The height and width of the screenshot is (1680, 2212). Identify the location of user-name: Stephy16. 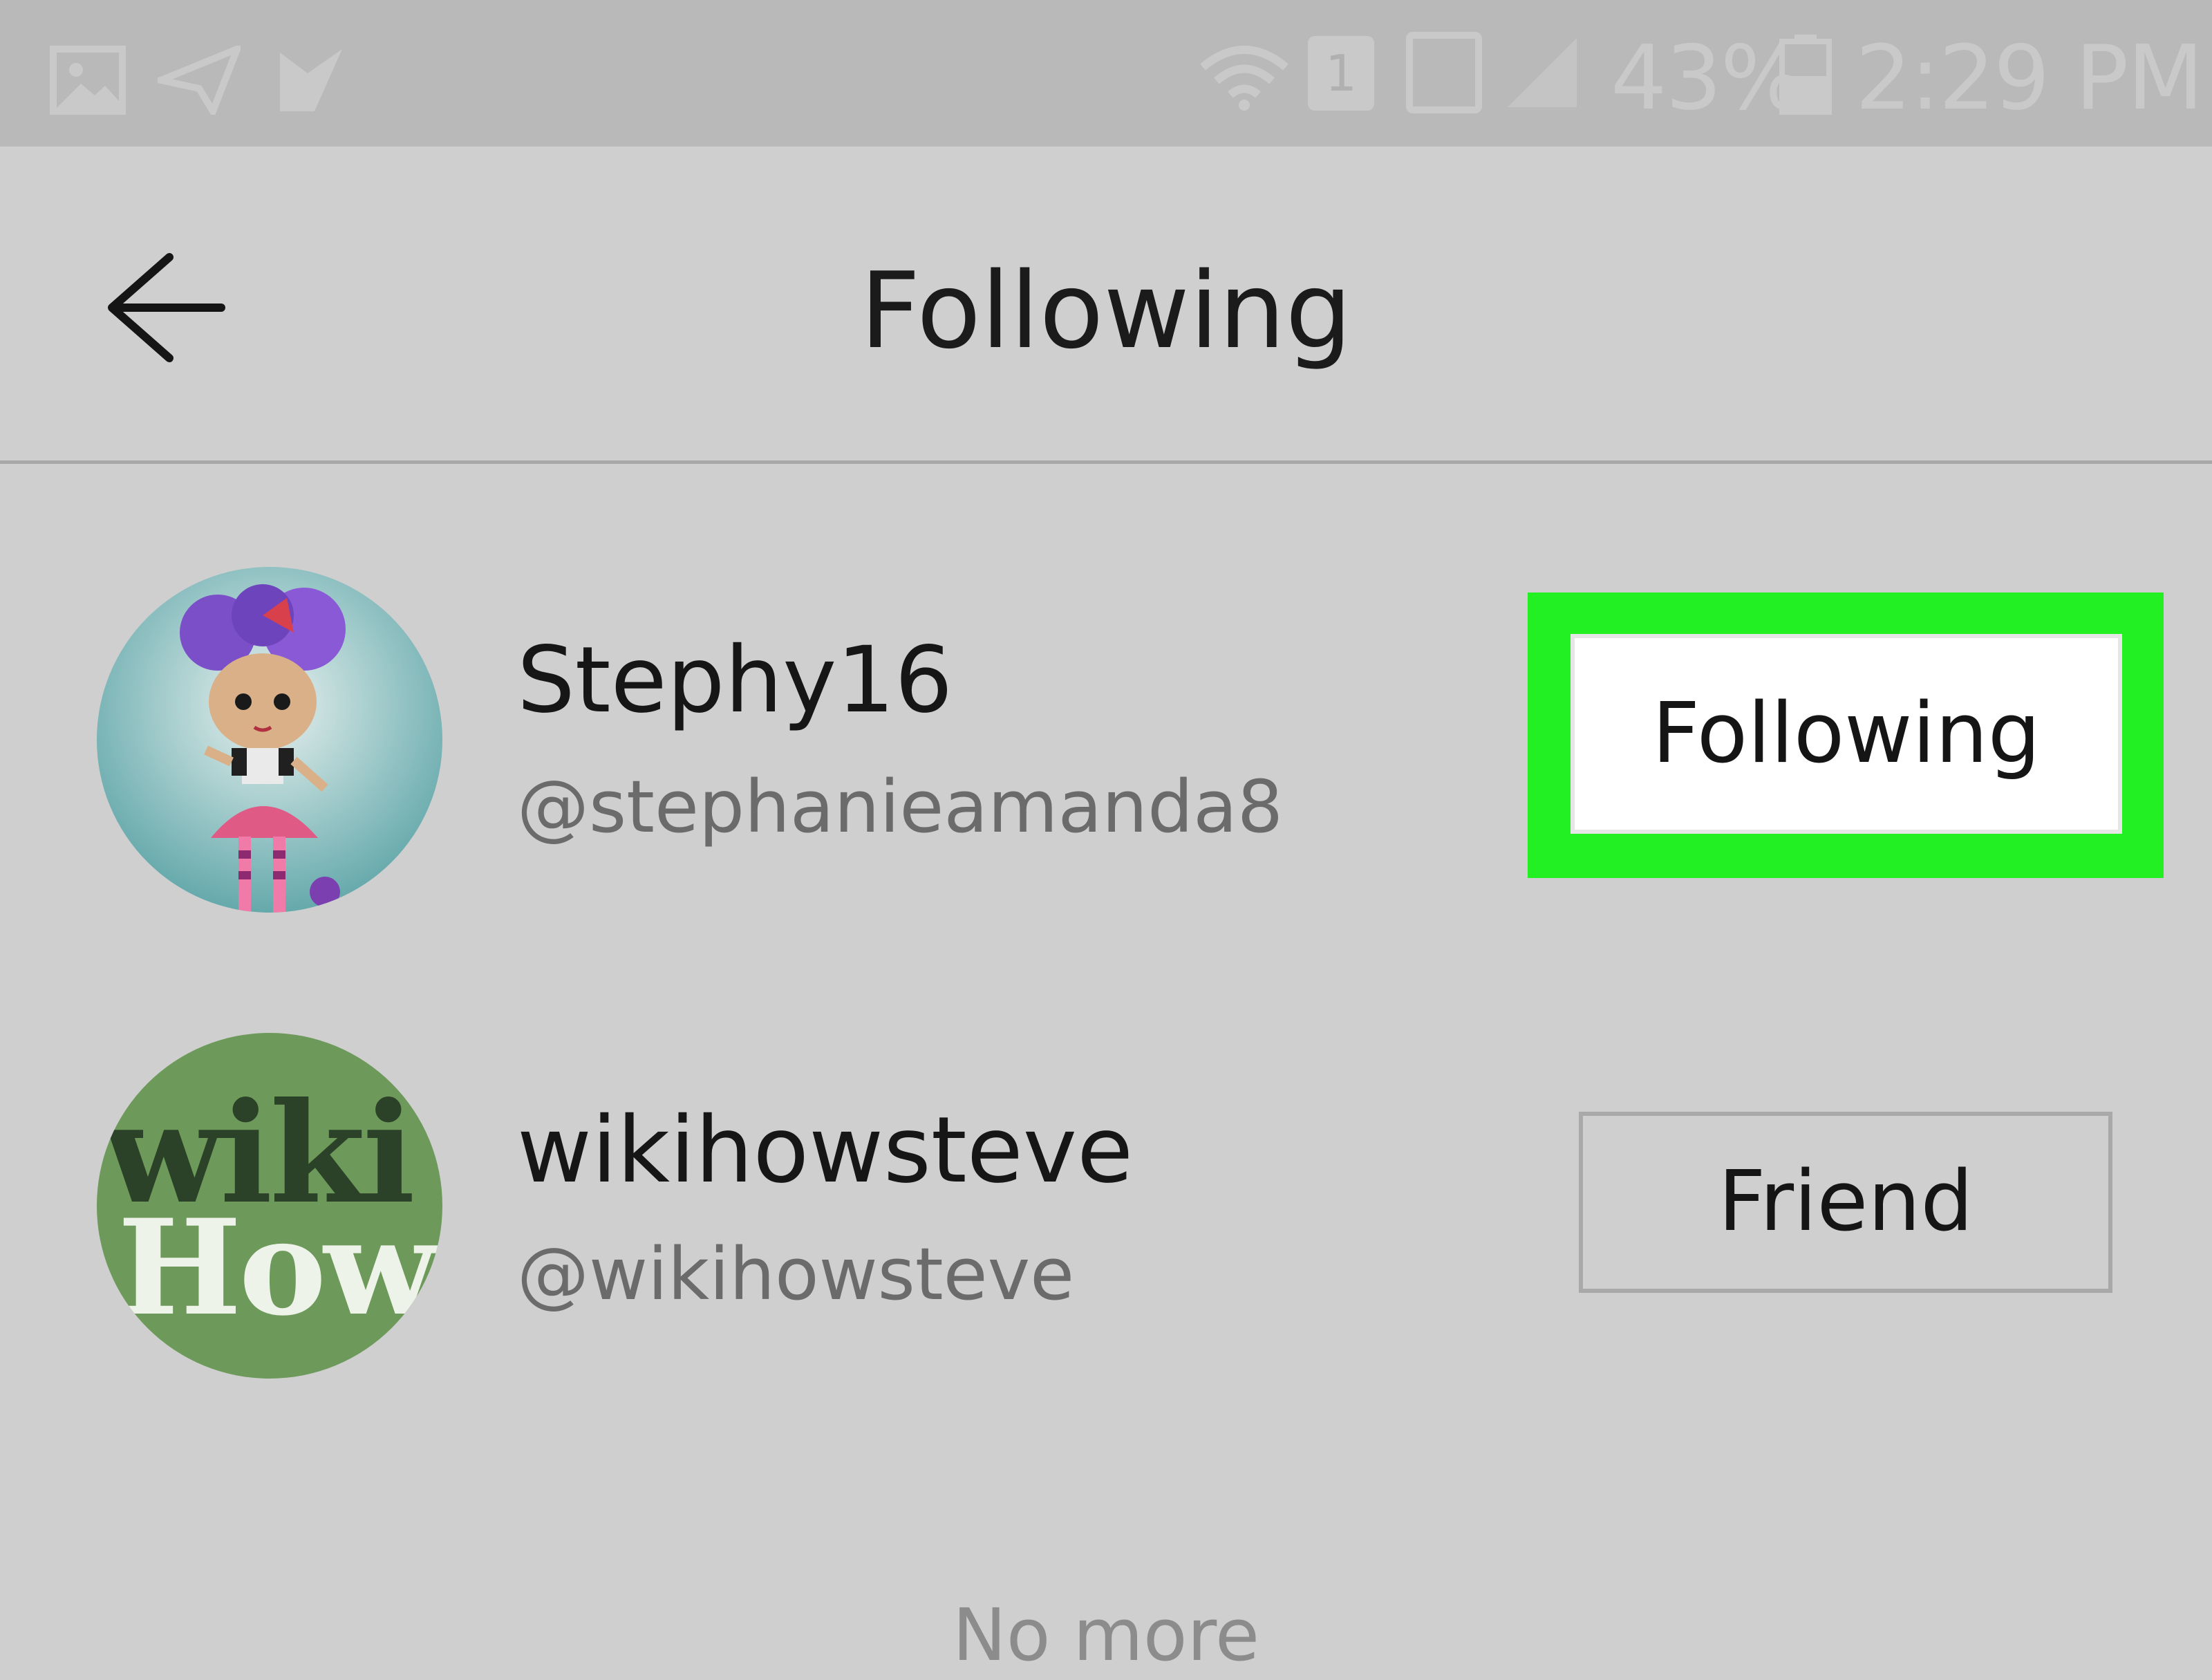
(735, 680).